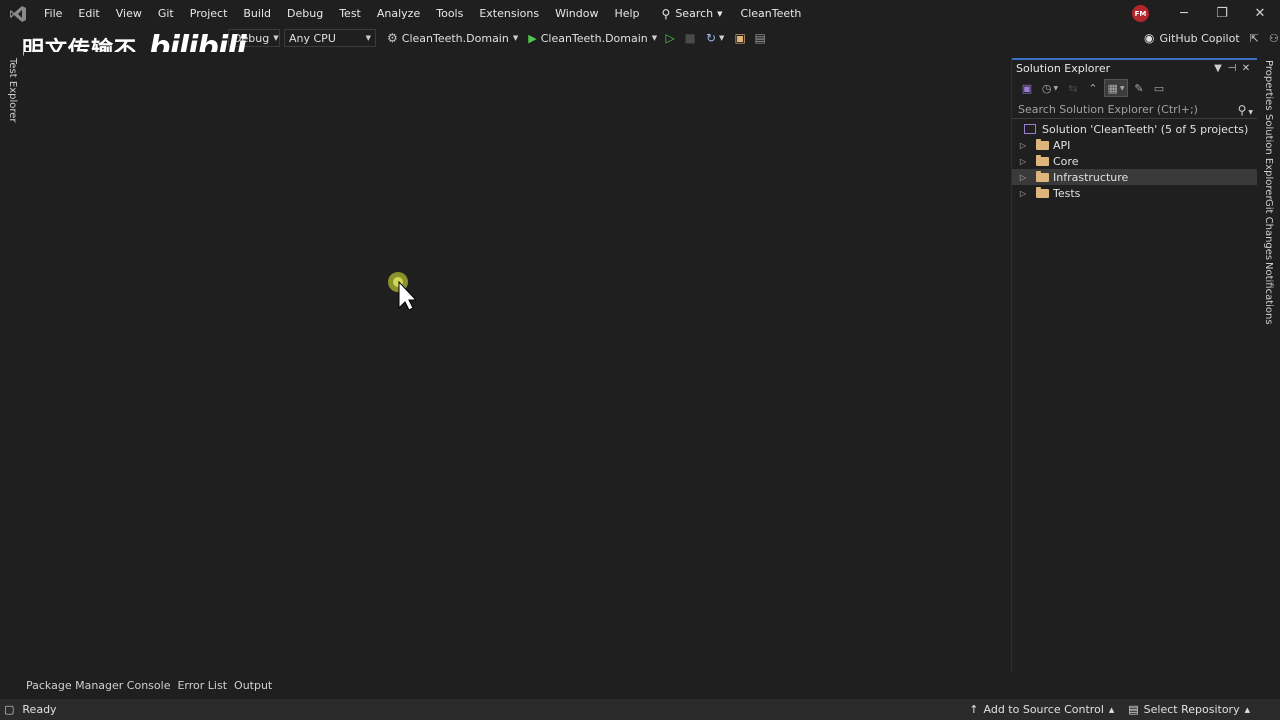 This screenshot has height=720, width=1280. I want to click on solution-icon, so click(1030, 129).